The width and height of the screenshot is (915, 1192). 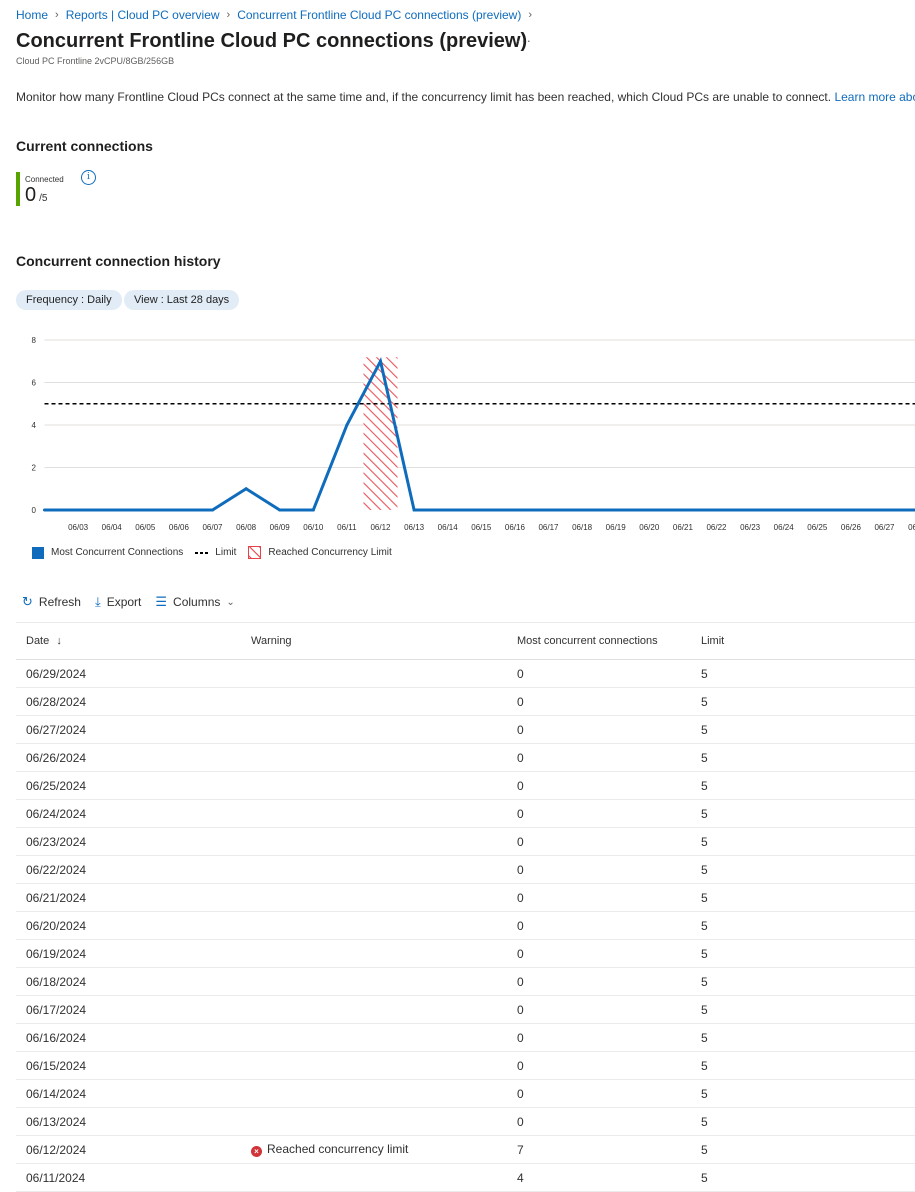 I want to click on breadcrumb-reports: Reports | Cloud PC overview, so click(x=143, y=15).